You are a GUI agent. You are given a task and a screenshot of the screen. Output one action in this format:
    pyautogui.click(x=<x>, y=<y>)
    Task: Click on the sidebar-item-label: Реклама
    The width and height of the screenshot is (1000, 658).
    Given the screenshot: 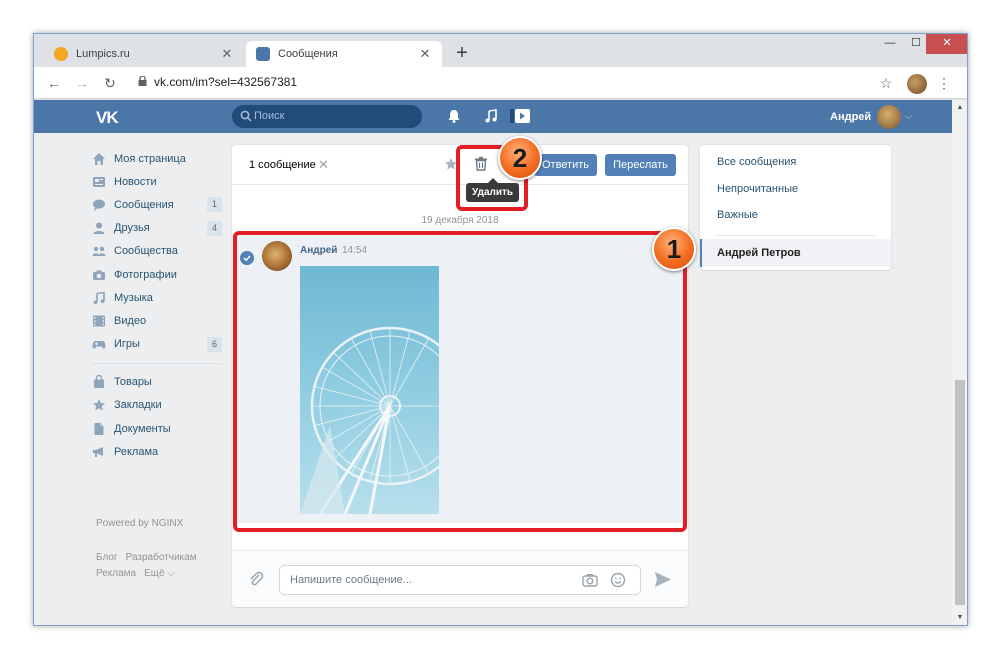 What is the action you would take?
    pyautogui.click(x=136, y=451)
    